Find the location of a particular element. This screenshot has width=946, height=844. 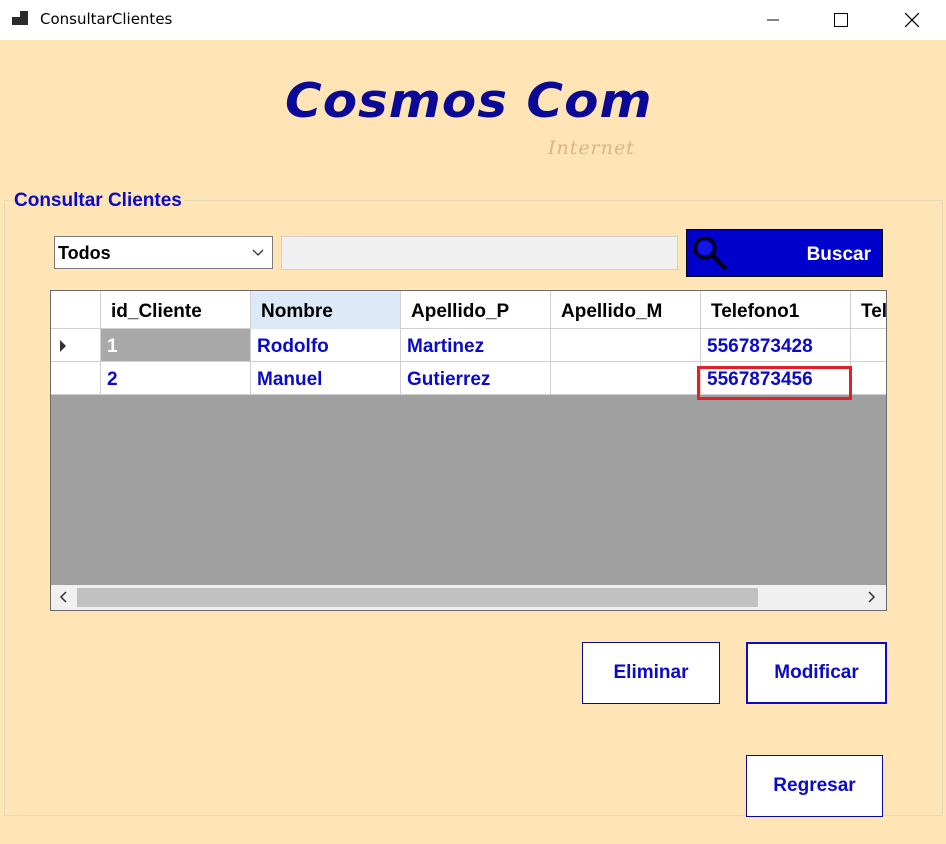

logo-subtitle: Internet is located at coordinates (591, 148).